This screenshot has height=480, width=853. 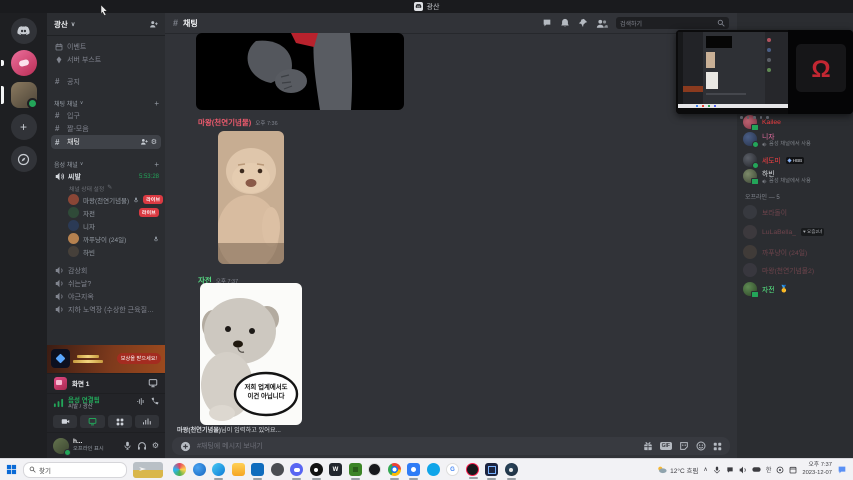 What do you see at coordinates (18, 63) in the screenshot?
I see `server-icon-pink` at bounding box center [18, 63].